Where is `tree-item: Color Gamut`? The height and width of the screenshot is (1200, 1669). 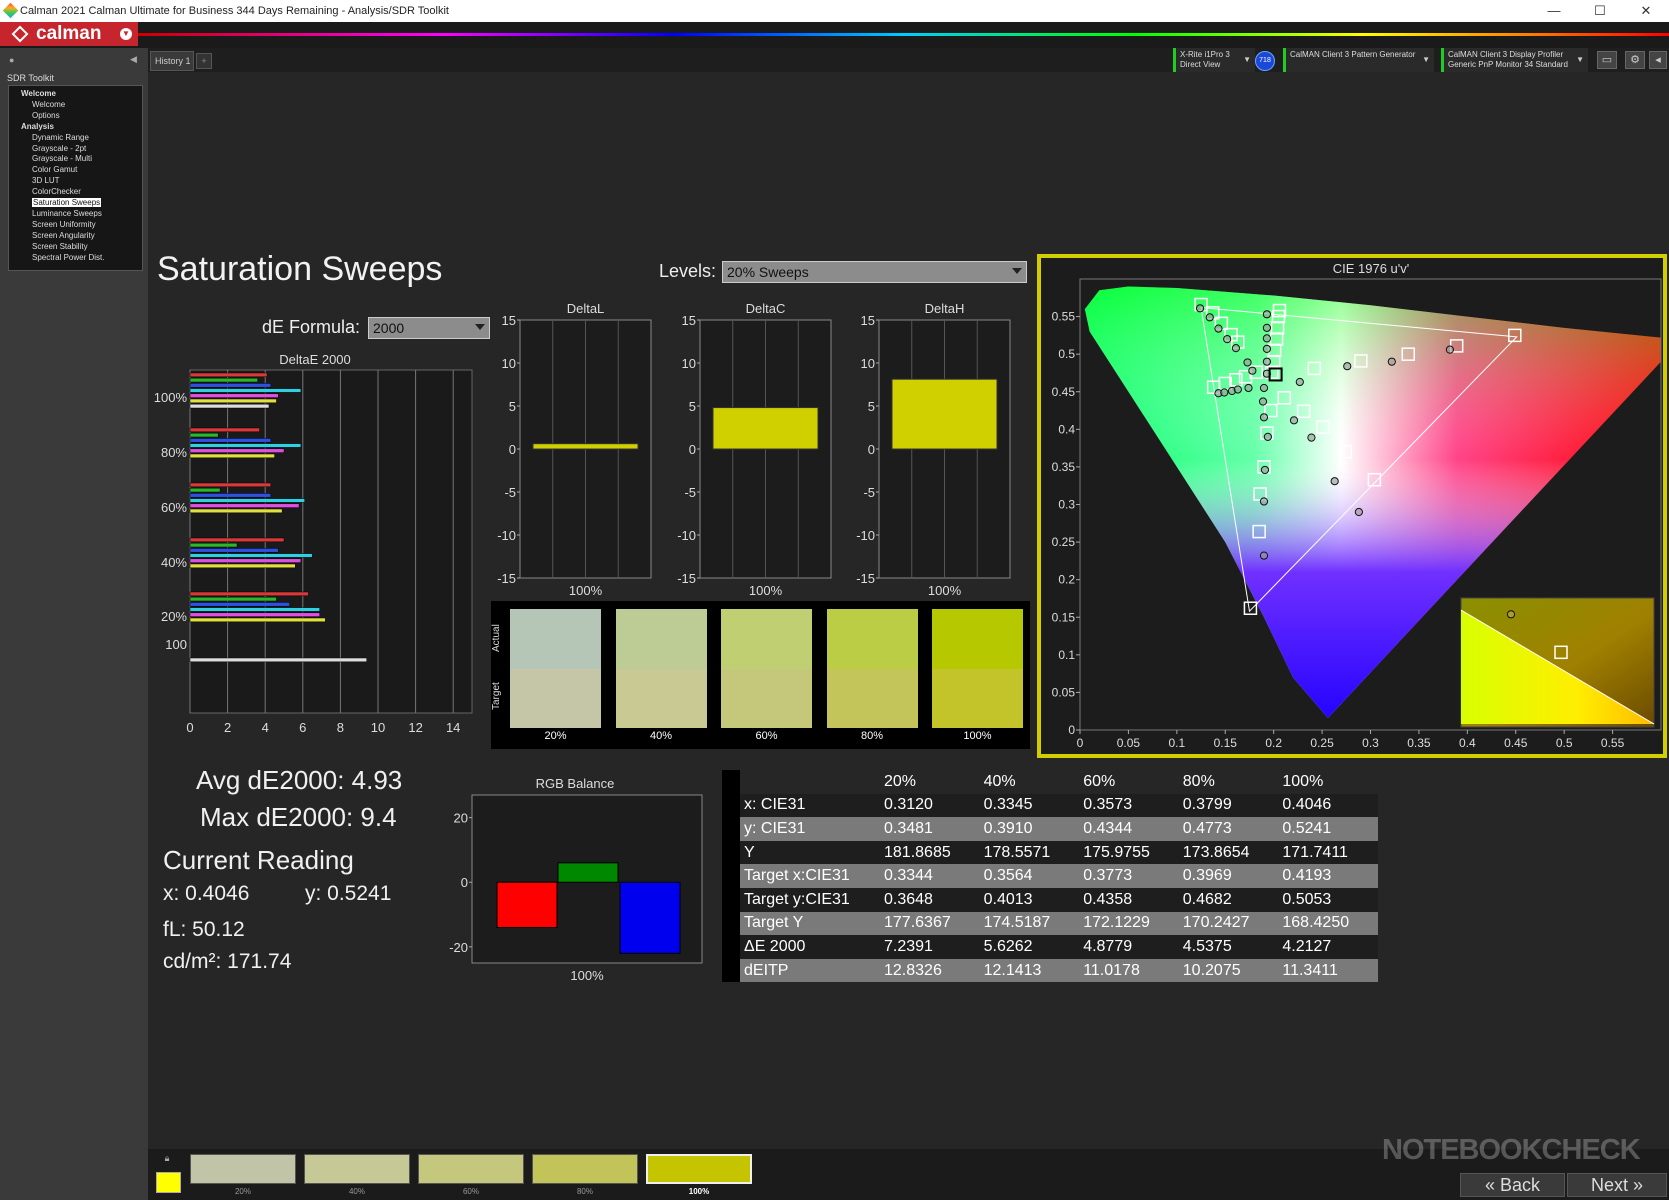
tree-item: Color Gamut is located at coordinates (54, 169).